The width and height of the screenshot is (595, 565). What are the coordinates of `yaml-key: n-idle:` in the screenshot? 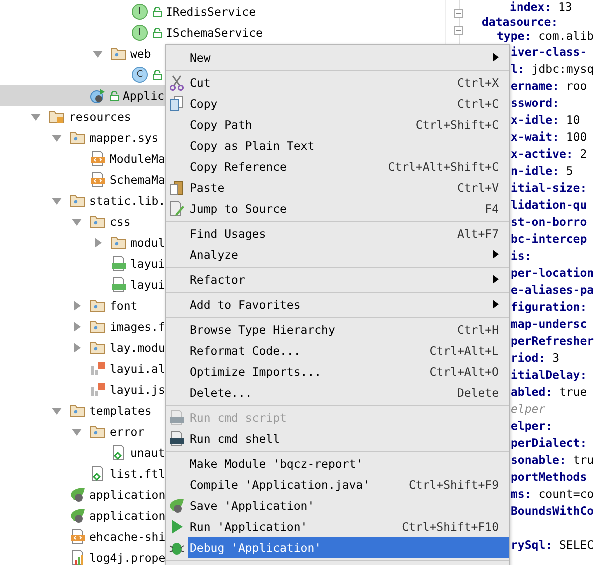 It's located at (535, 171).